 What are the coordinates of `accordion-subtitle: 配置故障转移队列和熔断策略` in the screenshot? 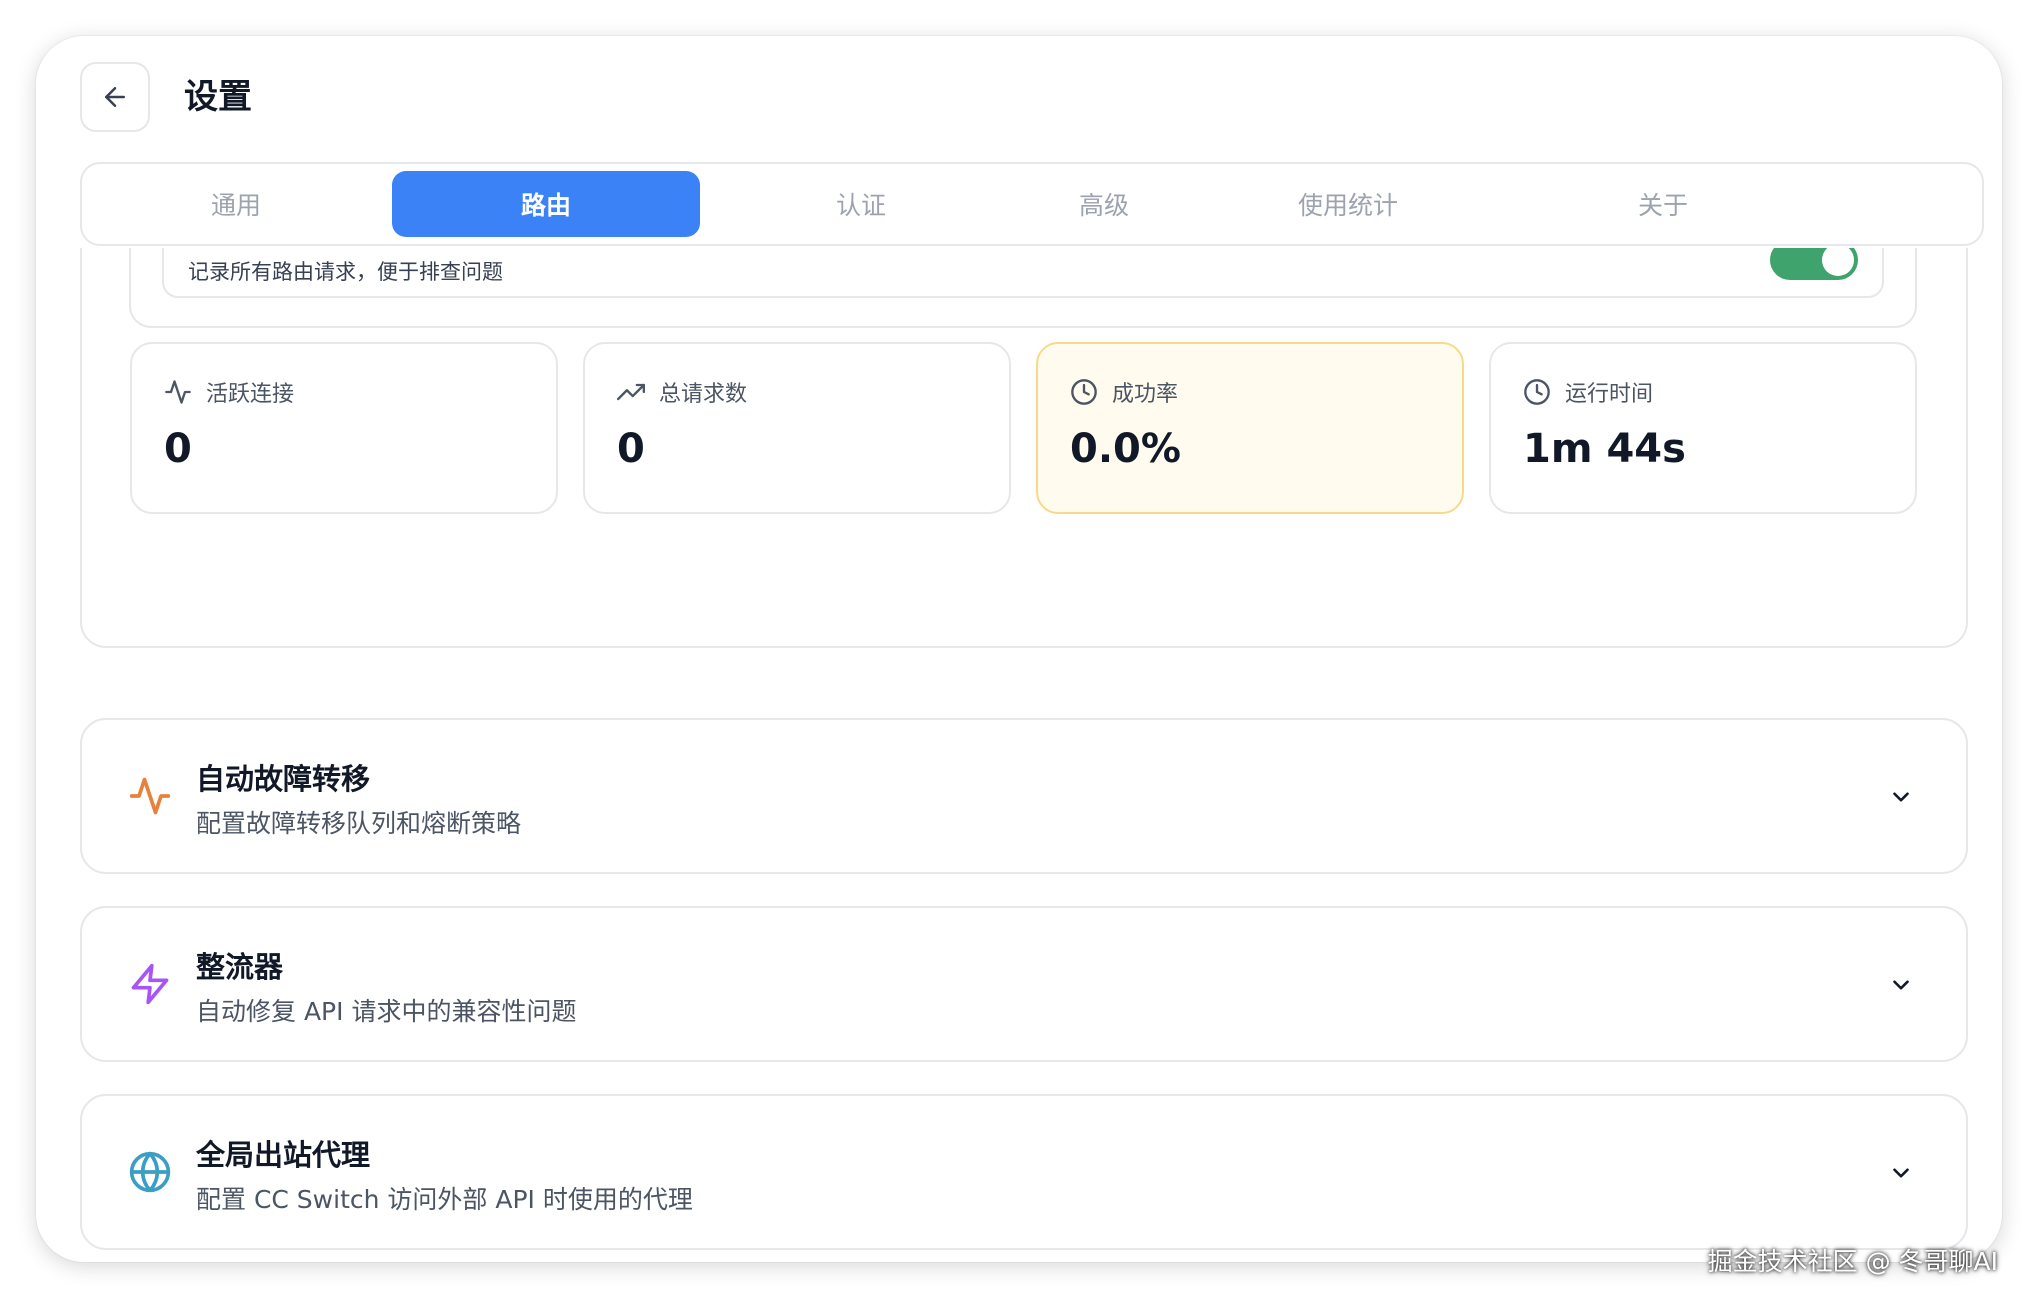 It's located at (359, 823).